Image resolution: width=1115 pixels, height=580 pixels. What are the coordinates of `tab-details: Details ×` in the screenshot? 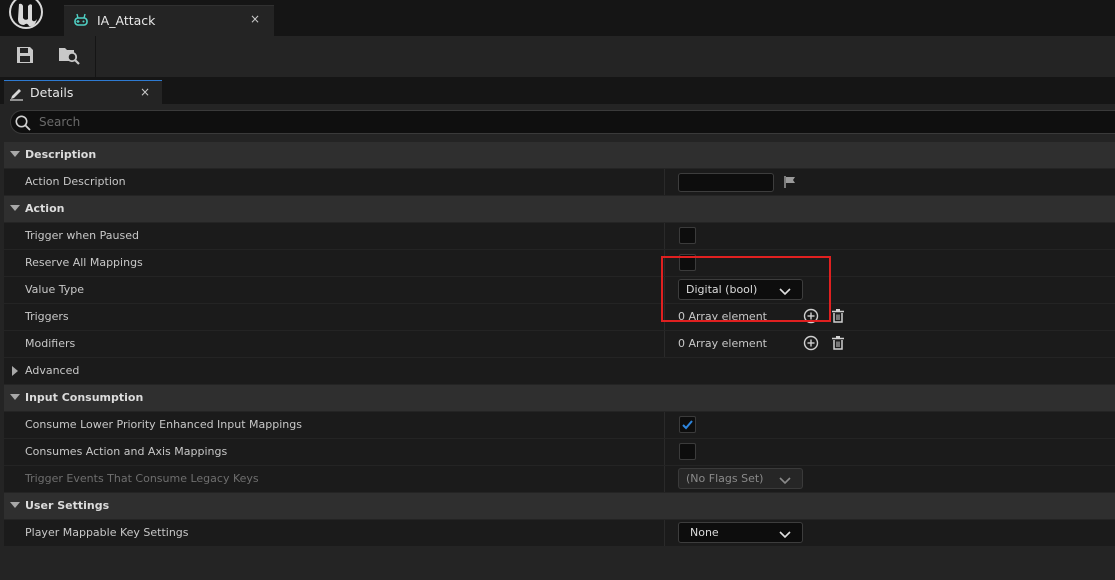 It's located at (83, 92).